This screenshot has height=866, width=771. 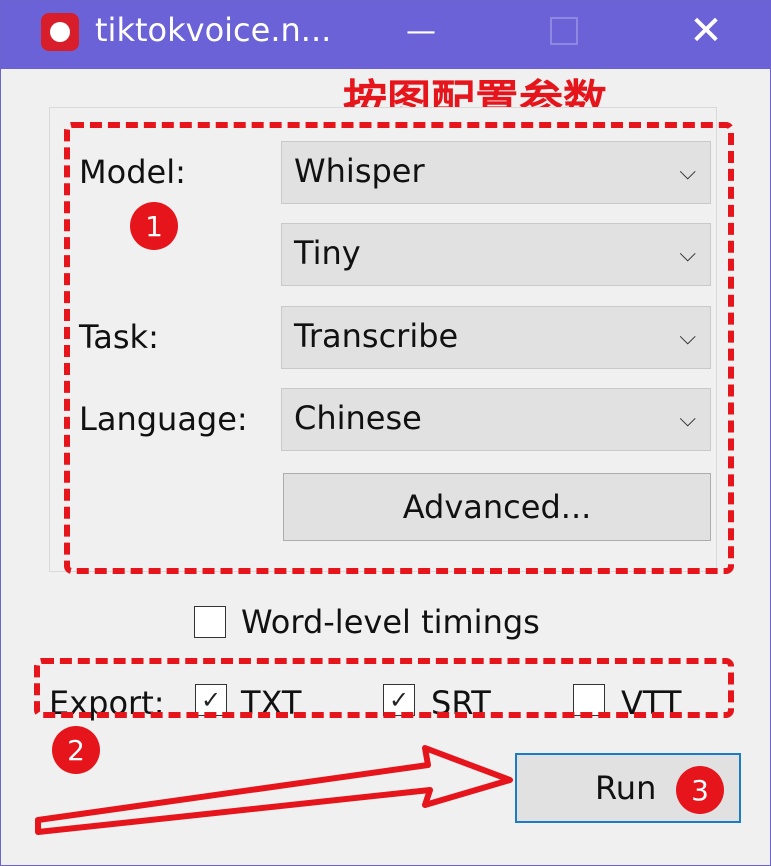 I want to click on arrow-annotation, so click(x=274, y=790).